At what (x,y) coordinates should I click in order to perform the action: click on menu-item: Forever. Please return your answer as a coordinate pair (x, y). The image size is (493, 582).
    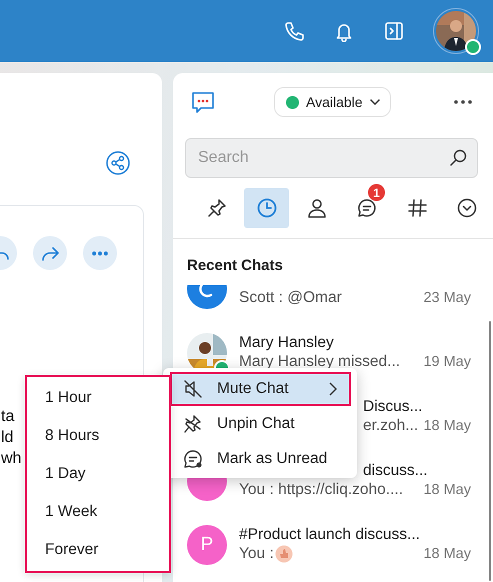
    Looking at the image, I should click on (98, 550).